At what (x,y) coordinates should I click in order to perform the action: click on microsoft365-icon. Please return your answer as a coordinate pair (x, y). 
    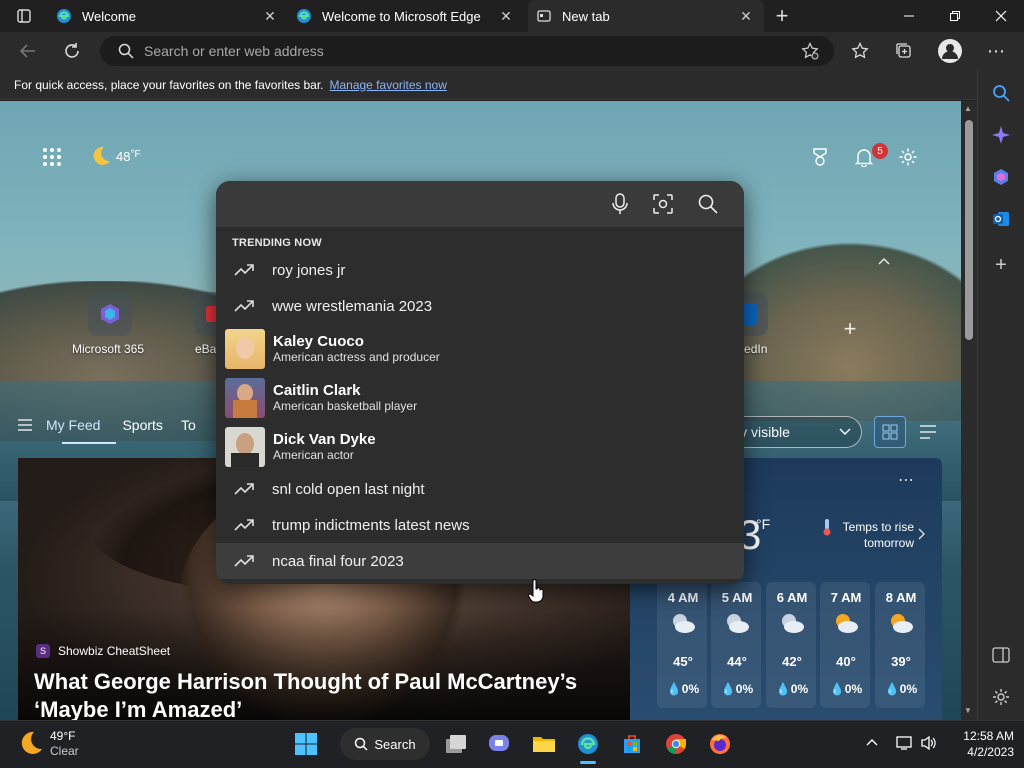
    Looking at the image, I should click on (110, 314).